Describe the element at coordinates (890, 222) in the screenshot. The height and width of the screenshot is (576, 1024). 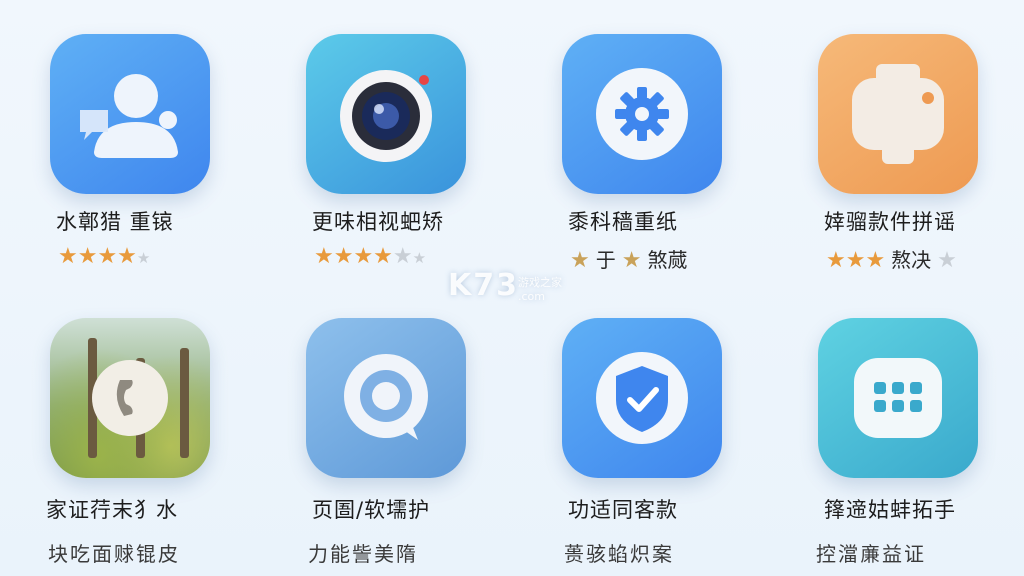
I see `app-title: 婞骝款件拼谣` at that location.